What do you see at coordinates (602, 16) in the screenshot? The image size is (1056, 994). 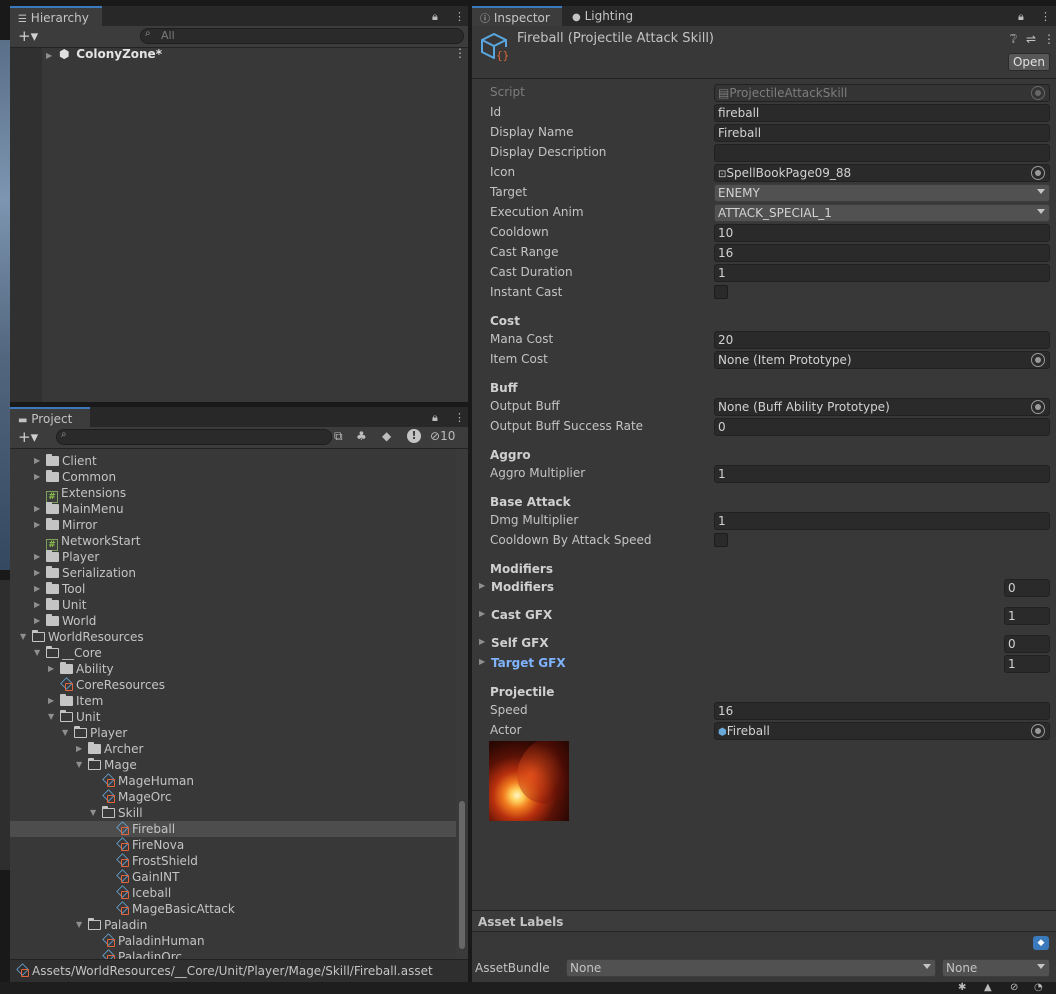 I see `tab-lighting: ● Lighting` at bounding box center [602, 16].